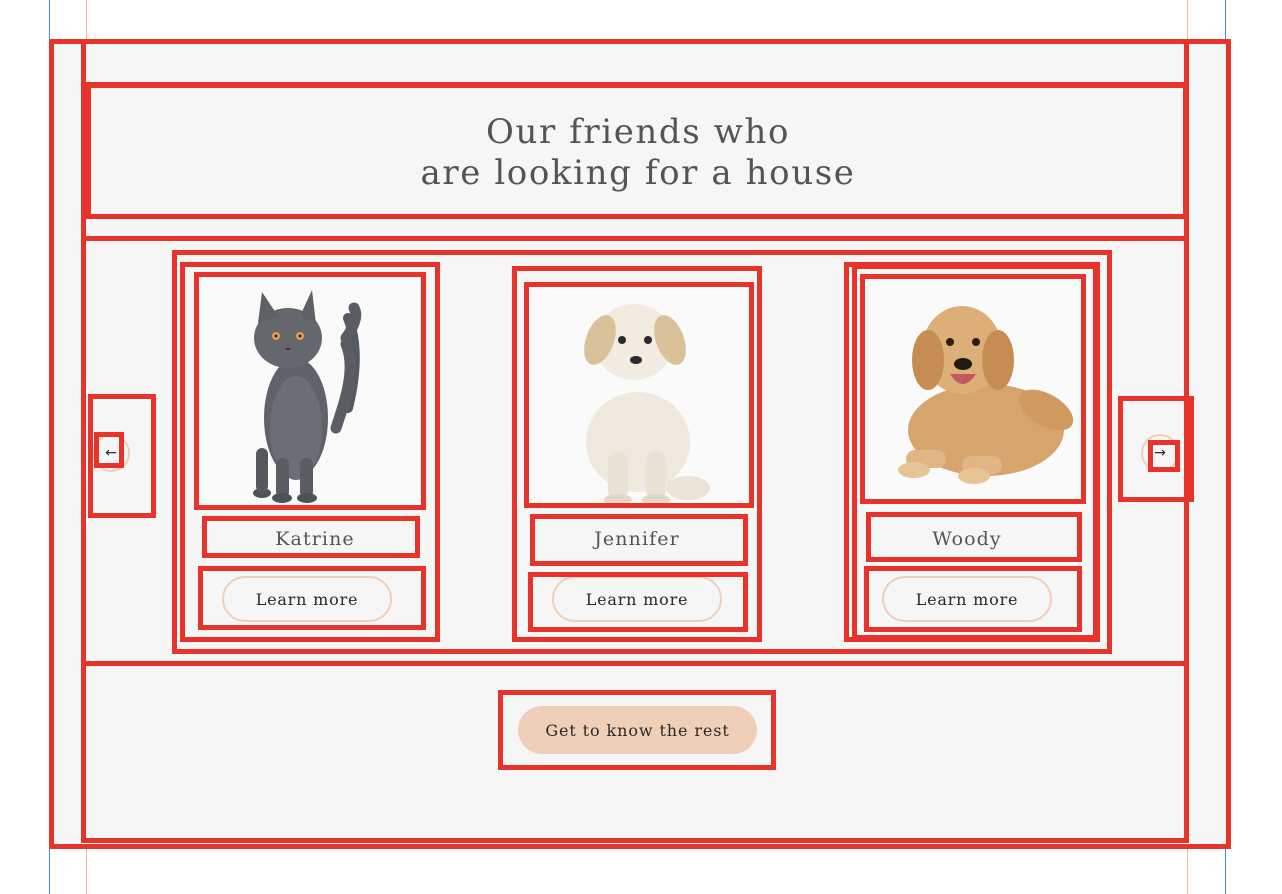  What do you see at coordinates (973, 389) in the screenshot?
I see `outline-photo-woody` at bounding box center [973, 389].